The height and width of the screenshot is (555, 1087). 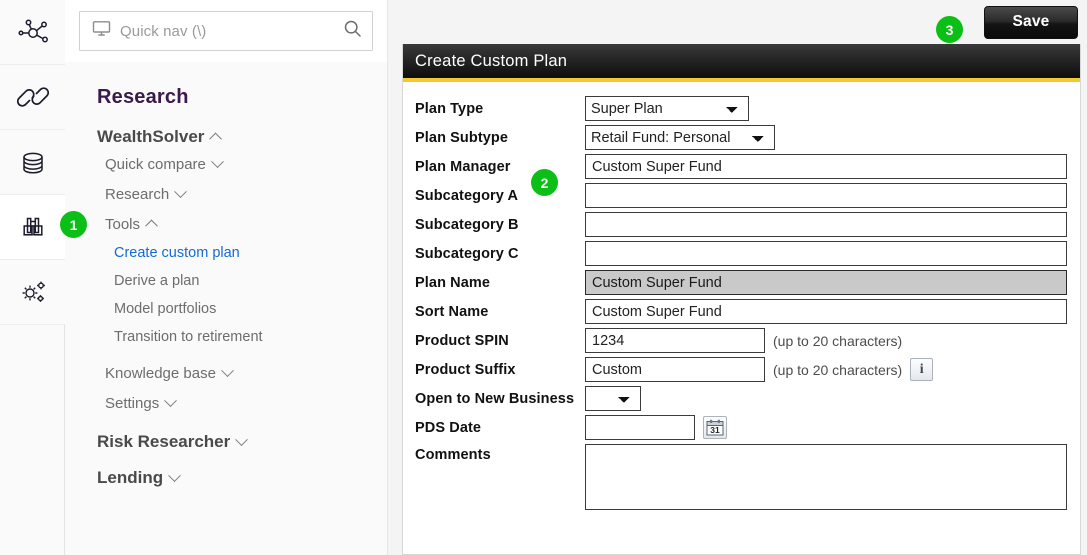 I want to click on nav-item-transition-to-retirement: Transition to retirement, so click(x=226, y=337).